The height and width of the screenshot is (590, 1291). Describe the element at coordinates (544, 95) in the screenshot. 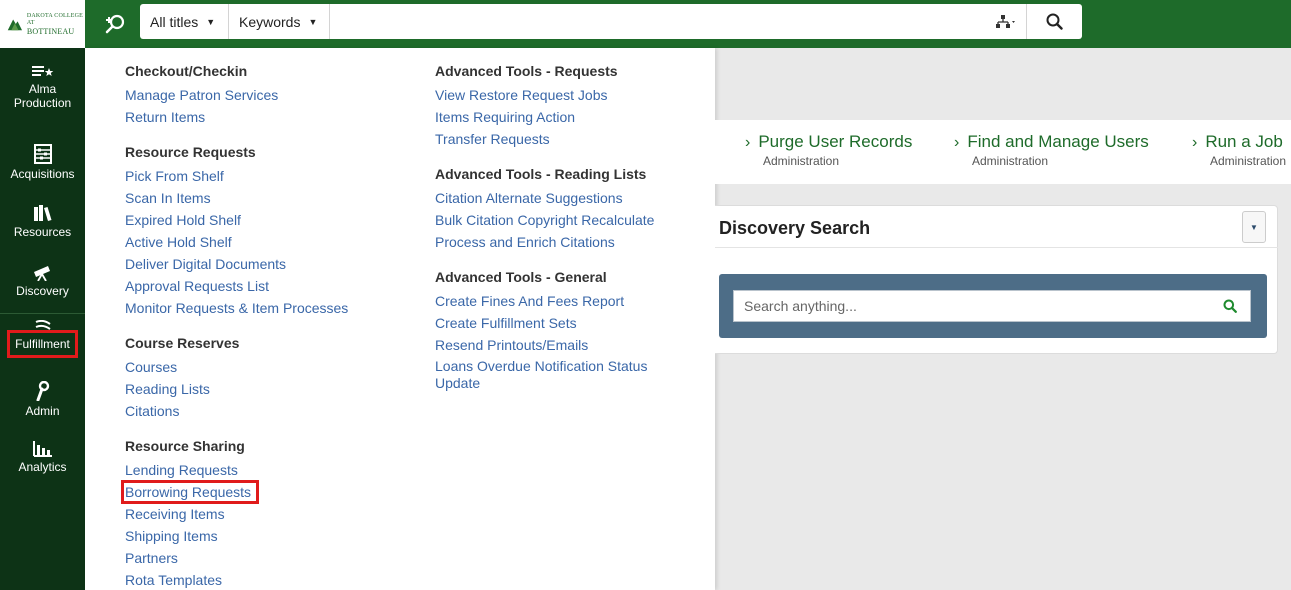

I see `menu-item-view-restore-request-jobs: View Restore Request Jobs` at that location.